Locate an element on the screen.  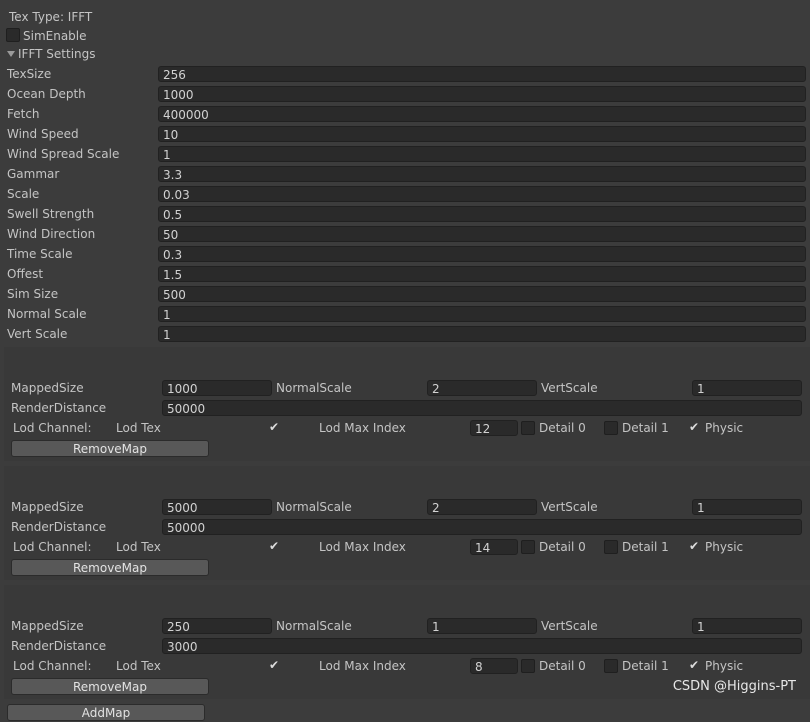
ifft-settings-label: IFFT Settings is located at coordinates (57, 54).